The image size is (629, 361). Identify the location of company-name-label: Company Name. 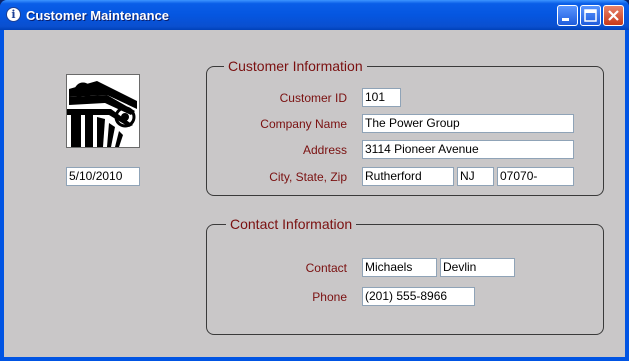
(303, 124).